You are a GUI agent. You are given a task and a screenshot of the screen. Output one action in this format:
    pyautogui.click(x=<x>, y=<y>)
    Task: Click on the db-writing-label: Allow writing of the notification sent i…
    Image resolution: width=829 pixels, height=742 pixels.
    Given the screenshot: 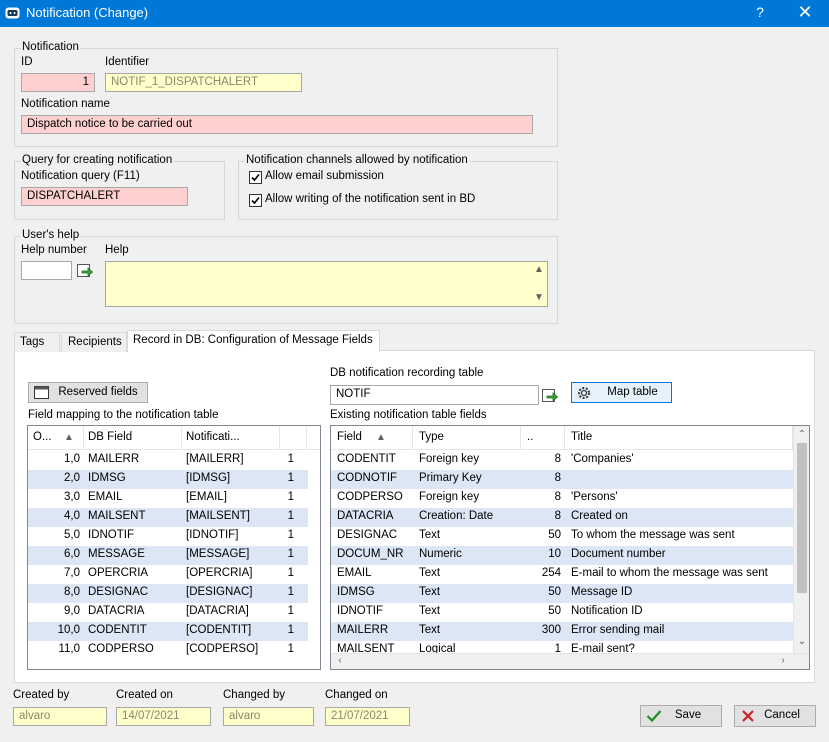 What is the action you would take?
    pyautogui.click(x=370, y=199)
    